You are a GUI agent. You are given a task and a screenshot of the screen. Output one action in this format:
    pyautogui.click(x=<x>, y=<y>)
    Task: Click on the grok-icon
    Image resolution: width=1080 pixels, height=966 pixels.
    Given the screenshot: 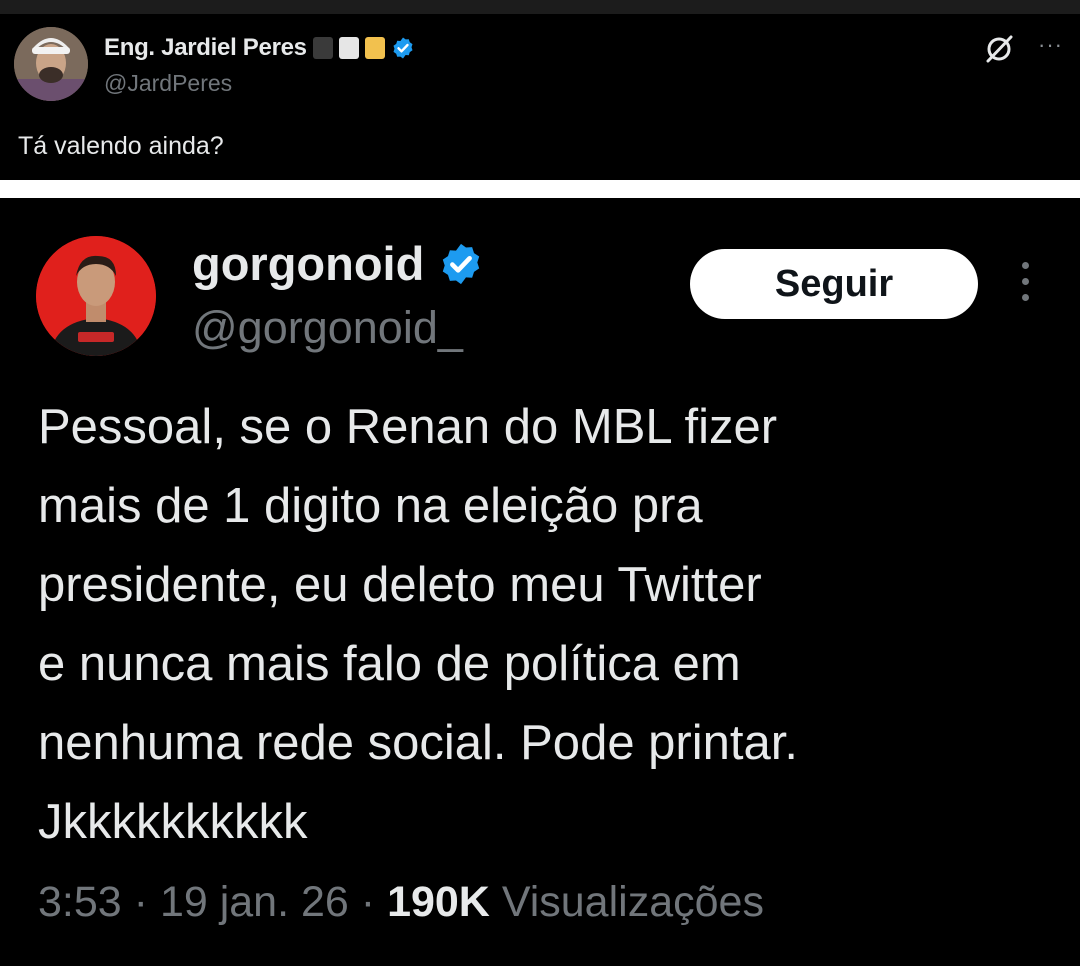 What is the action you would take?
    pyautogui.click(x=999, y=49)
    